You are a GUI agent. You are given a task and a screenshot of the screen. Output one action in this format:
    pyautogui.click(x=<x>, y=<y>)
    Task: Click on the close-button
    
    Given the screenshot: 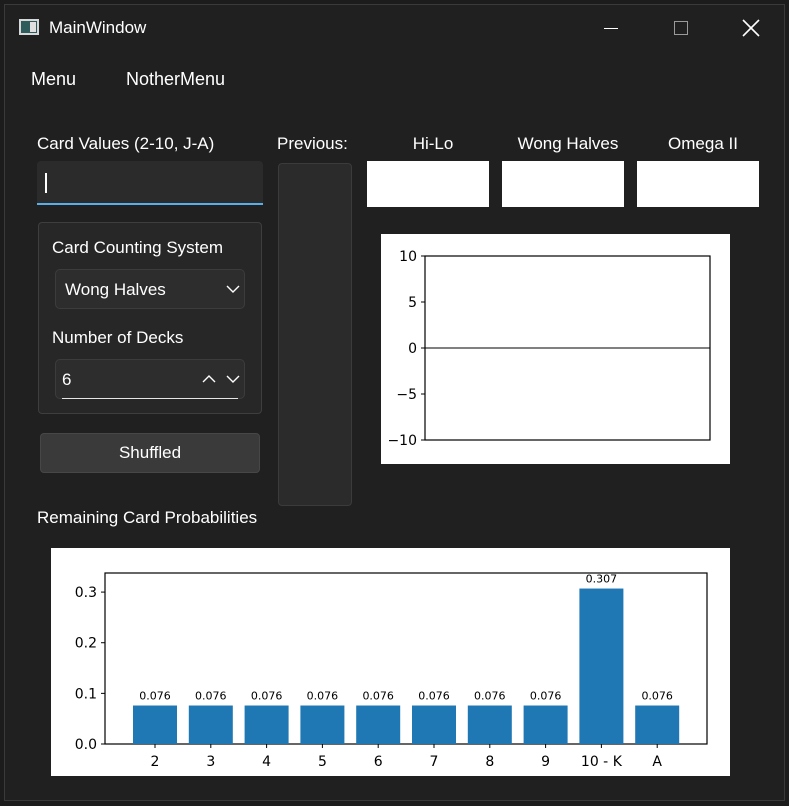 What is the action you would take?
    pyautogui.click(x=751, y=28)
    